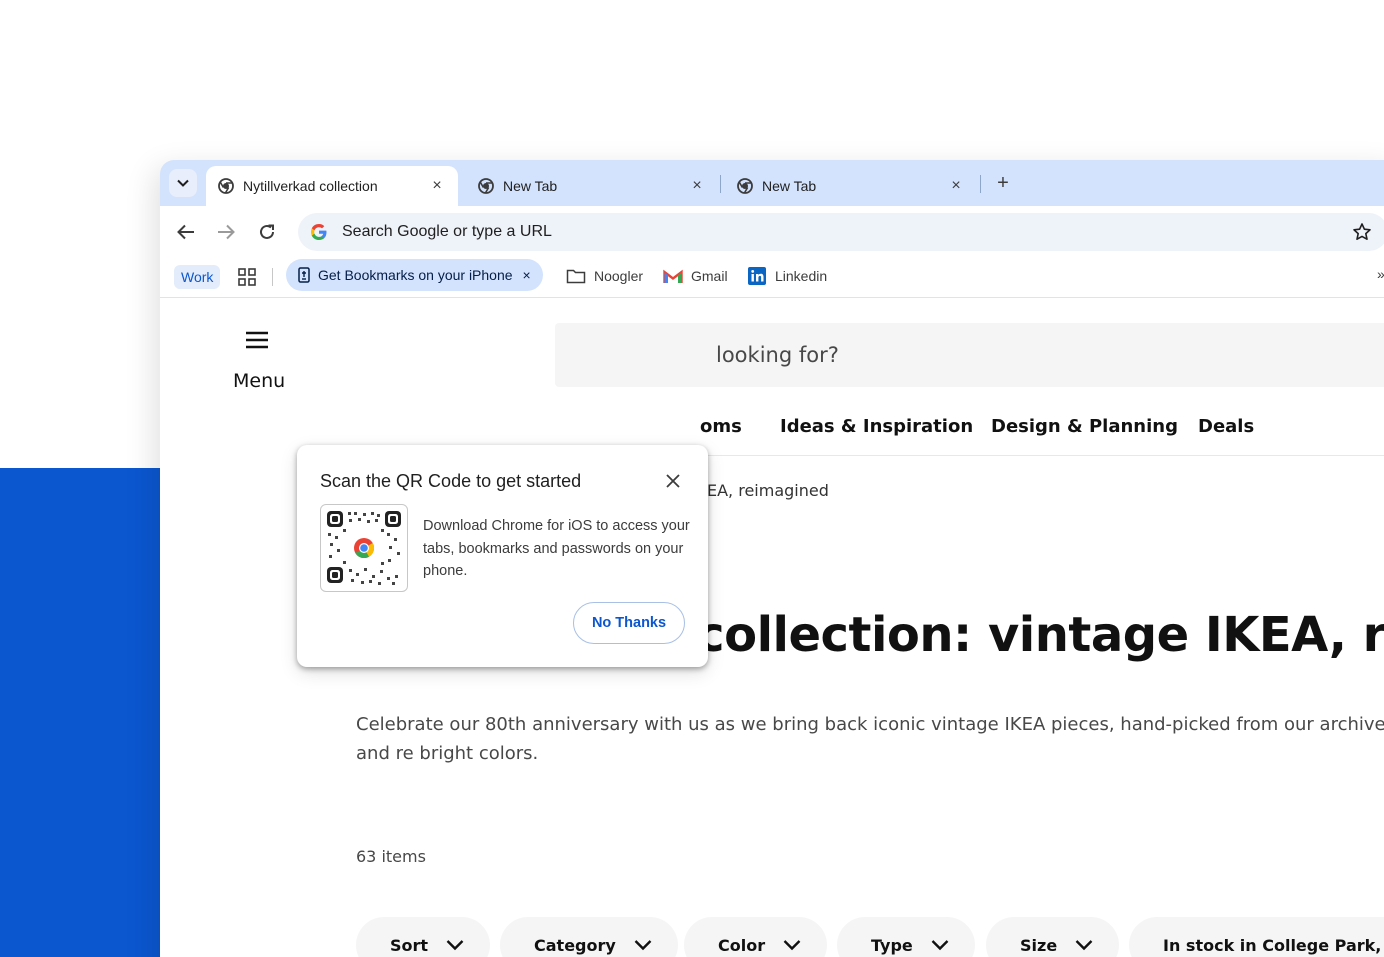 The image size is (1384, 957). What do you see at coordinates (319, 232) in the screenshot?
I see `google-icon` at bounding box center [319, 232].